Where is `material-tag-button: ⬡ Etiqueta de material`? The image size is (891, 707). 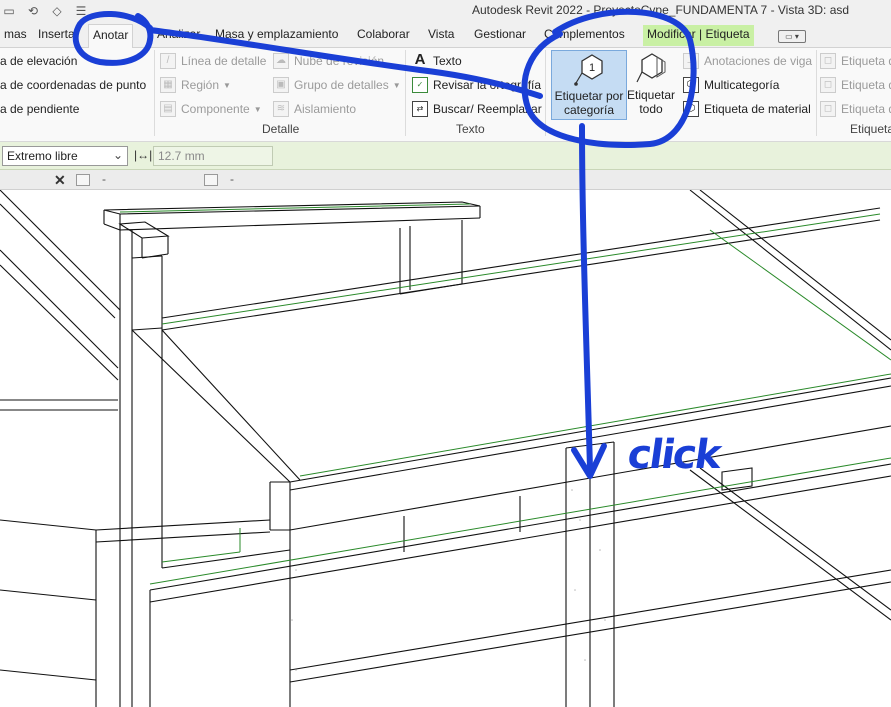
material-tag-button: ⬡ Etiqueta de material is located at coordinates (747, 109).